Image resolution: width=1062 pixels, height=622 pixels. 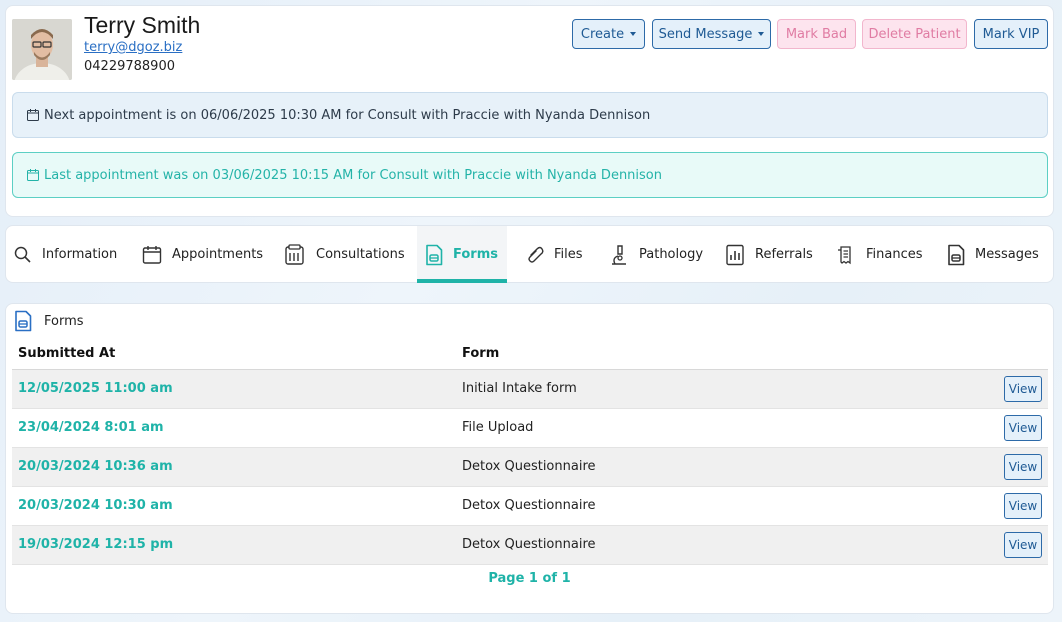 I want to click on form-name-cell: Initial Intake form, so click(x=722, y=389).